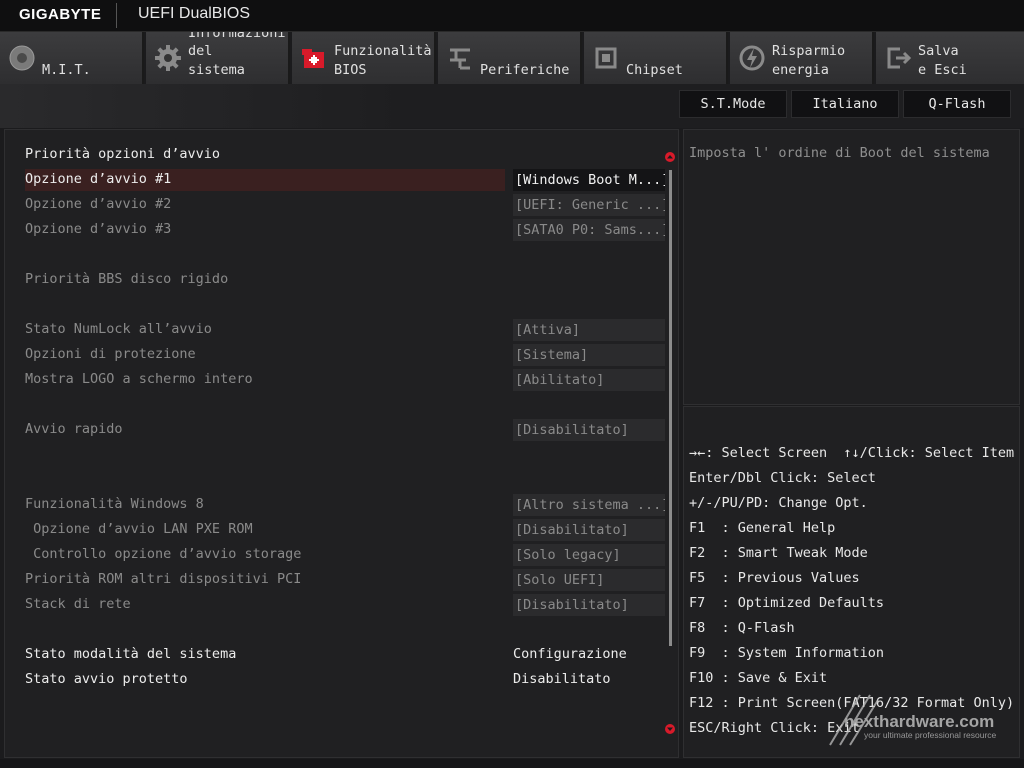 This screenshot has width=1024, height=768. I want to click on tab-label-line1: Risparmio, so click(809, 51).